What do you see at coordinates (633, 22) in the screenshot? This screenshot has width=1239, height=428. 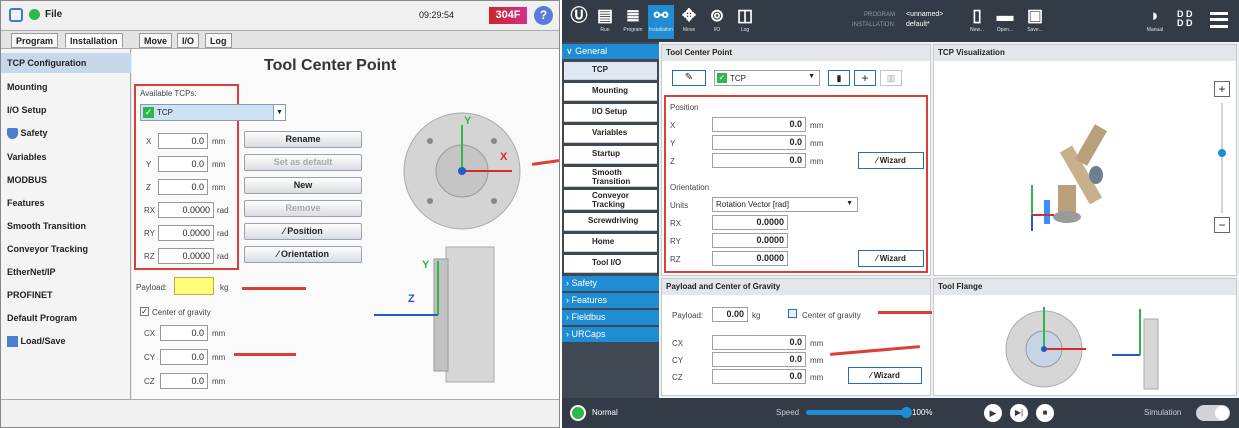 I see `nav-program: ≣ Program` at bounding box center [633, 22].